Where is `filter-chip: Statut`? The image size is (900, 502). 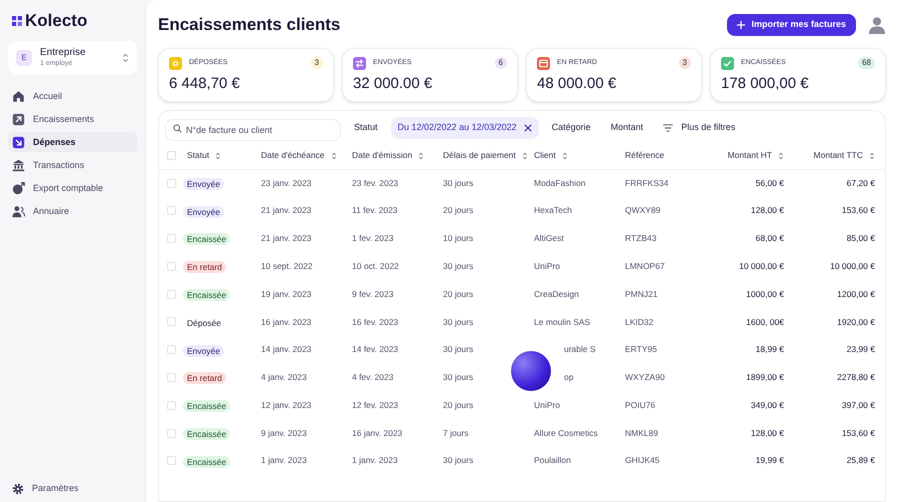 filter-chip: Statut is located at coordinates (366, 128).